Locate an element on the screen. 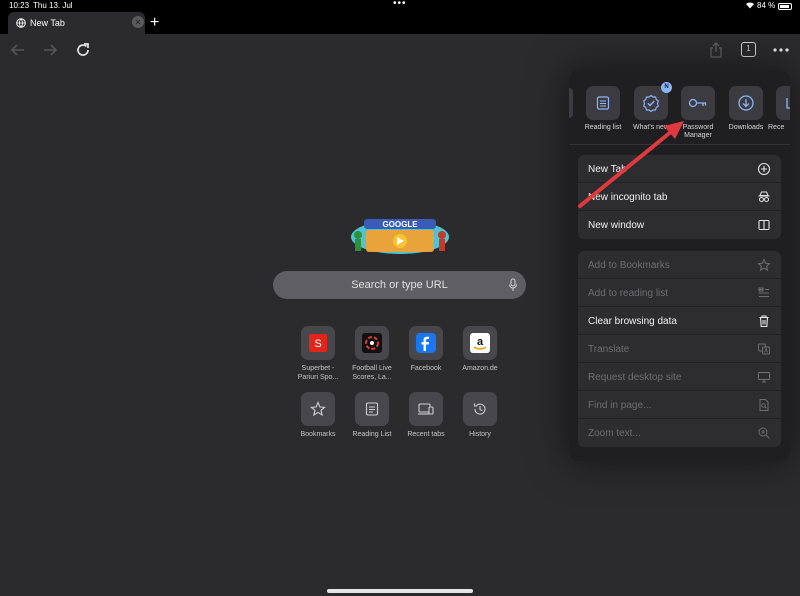  tab-new-tab: New Tab × is located at coordinates (76, 23).